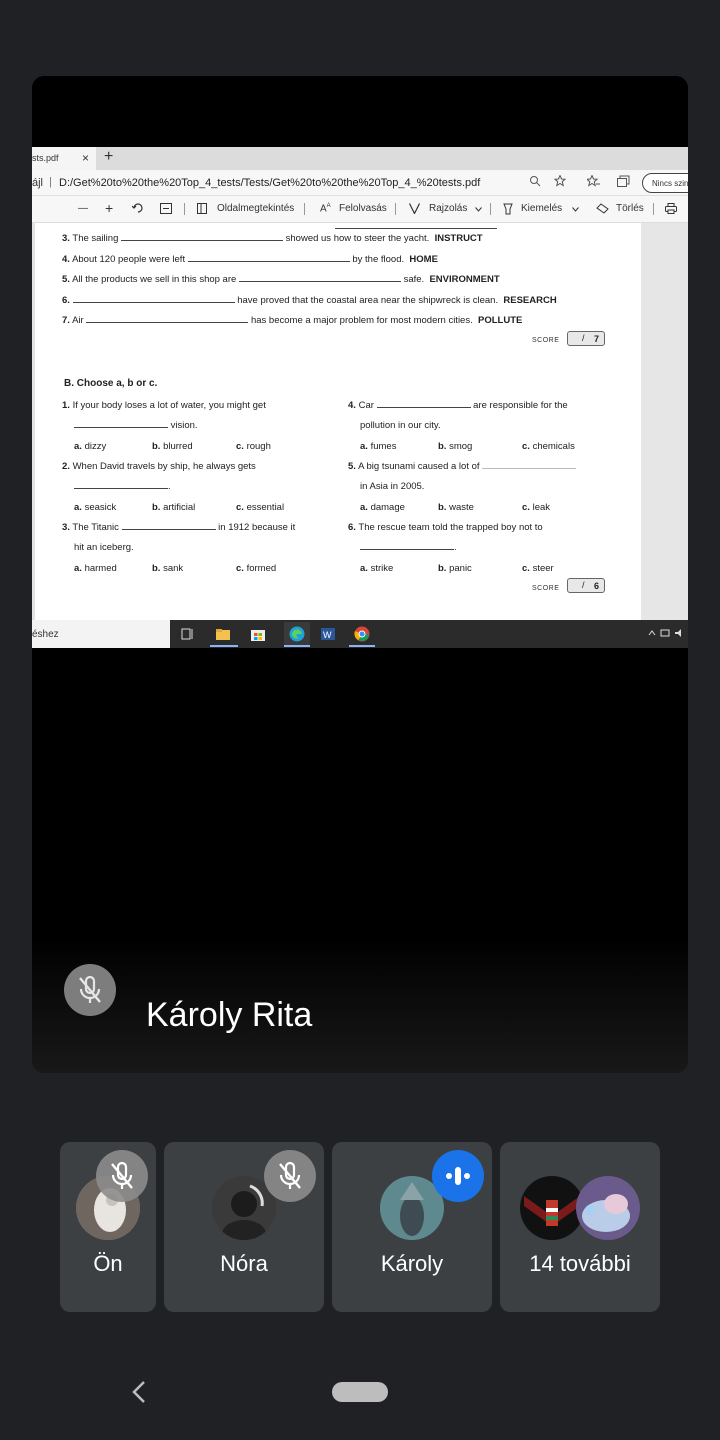 The image size is (720, 1440). What do you see at coordinates (244, 1263) in the screenshot?
I see `participant-name: Nóra` at bounding box center [244, 1263].